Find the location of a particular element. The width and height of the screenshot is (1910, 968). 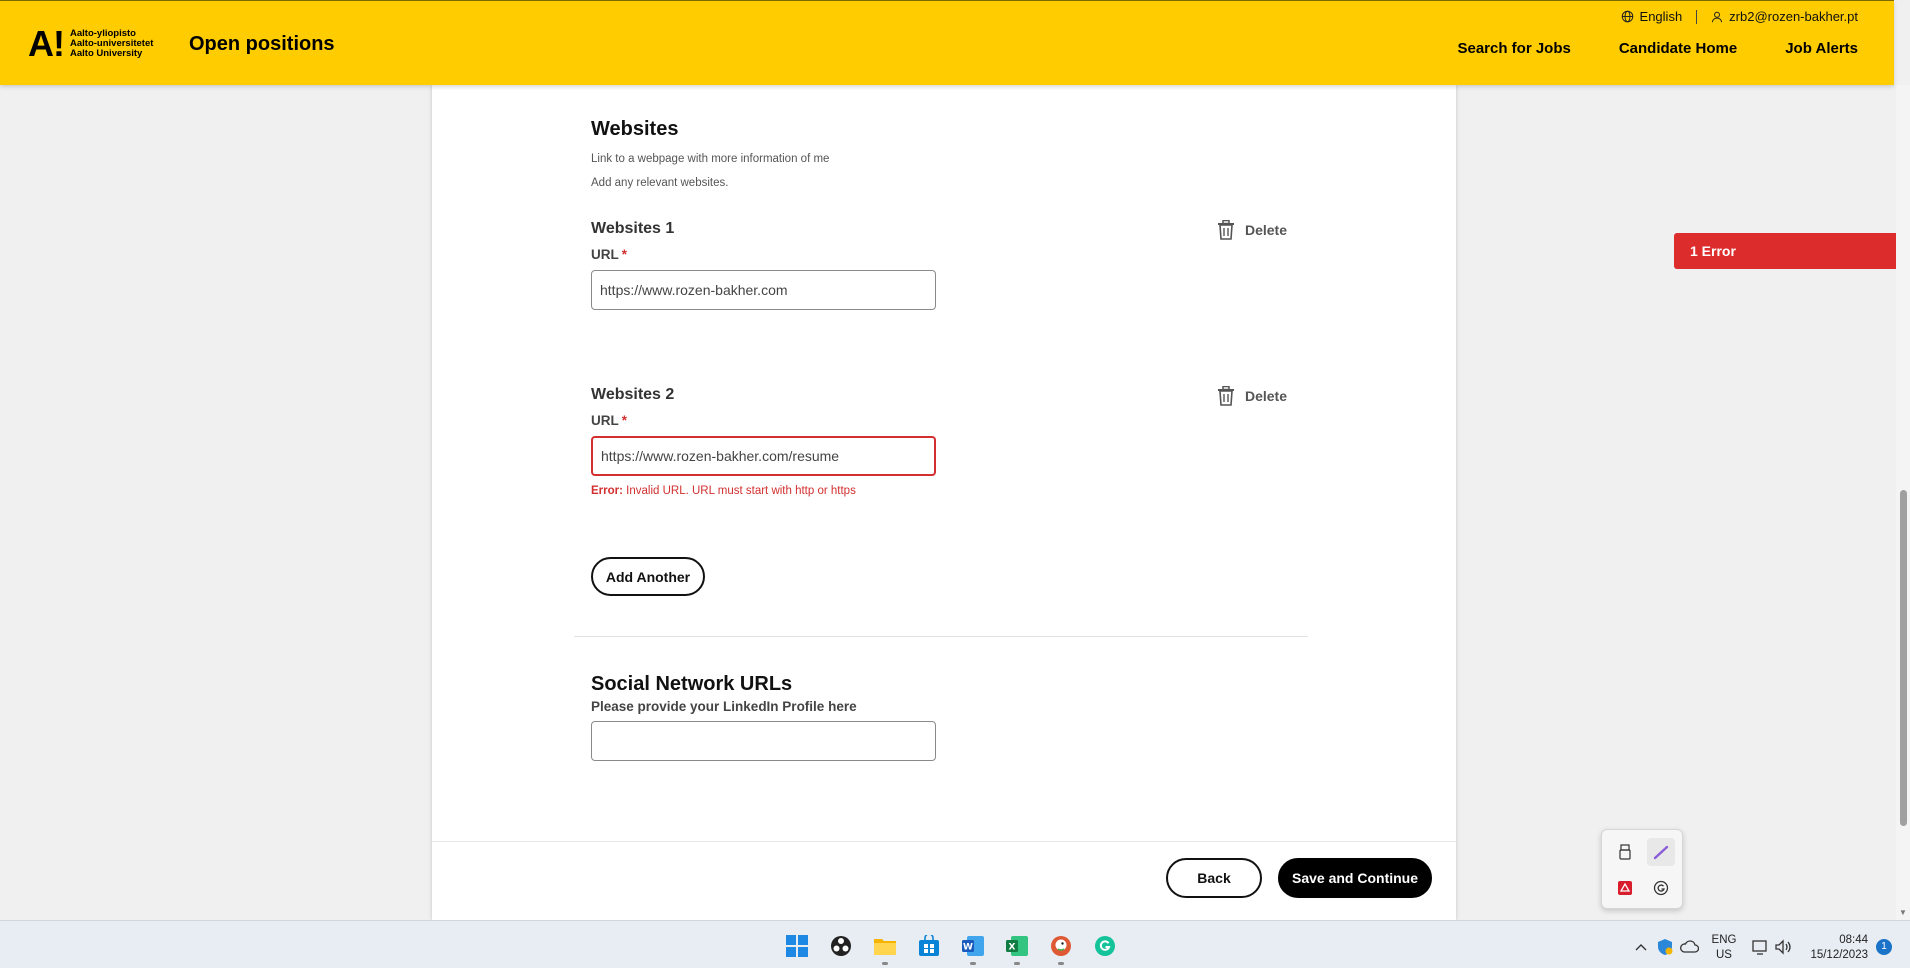

website-1-url-input is located at coordinates (763, 290).